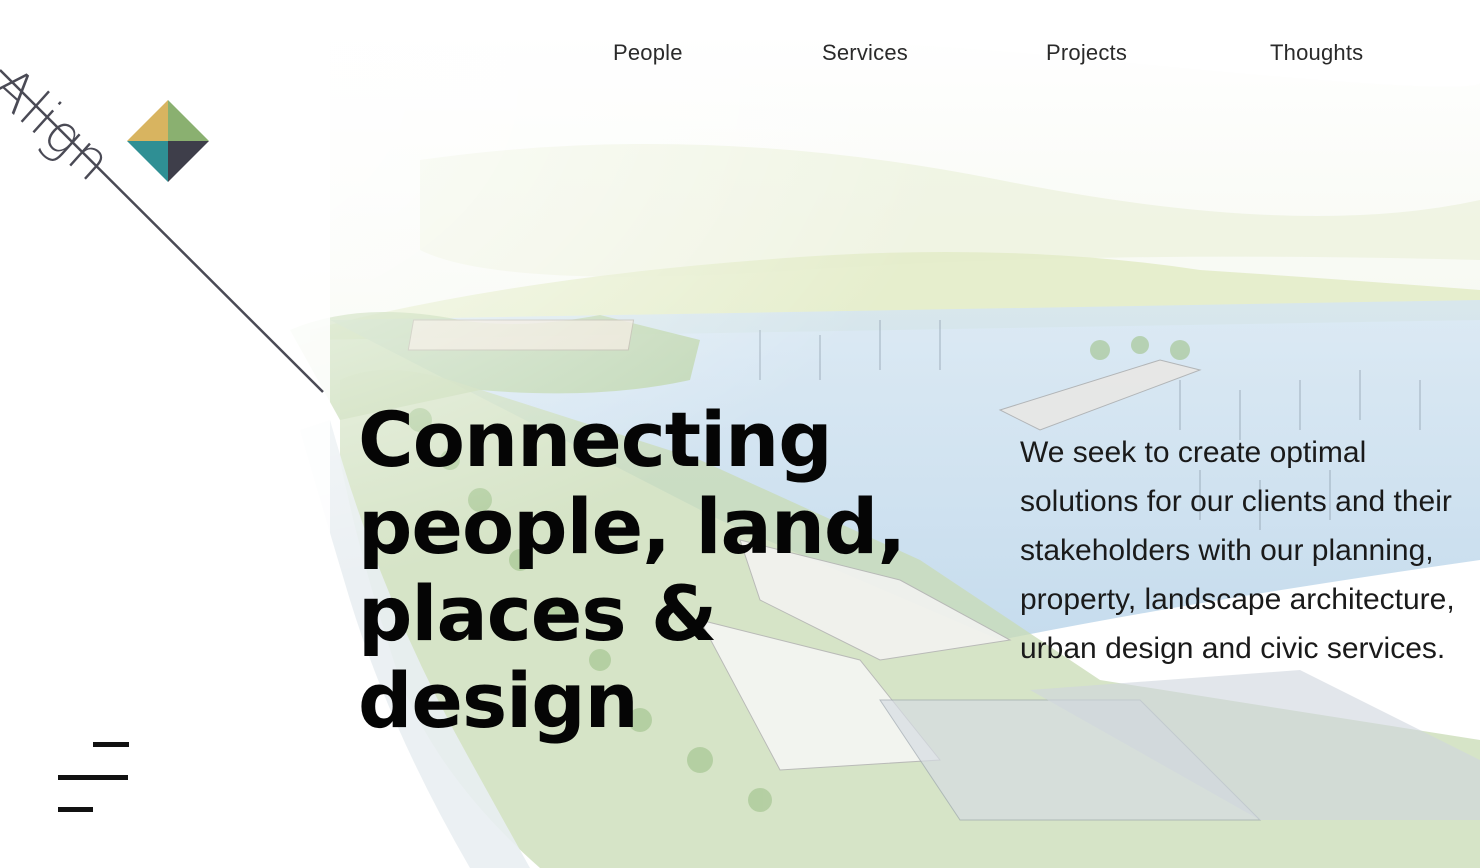 The width and height of the screenshot is (1480, 868). I want to click on headline-line: places &, so click(537, 613).